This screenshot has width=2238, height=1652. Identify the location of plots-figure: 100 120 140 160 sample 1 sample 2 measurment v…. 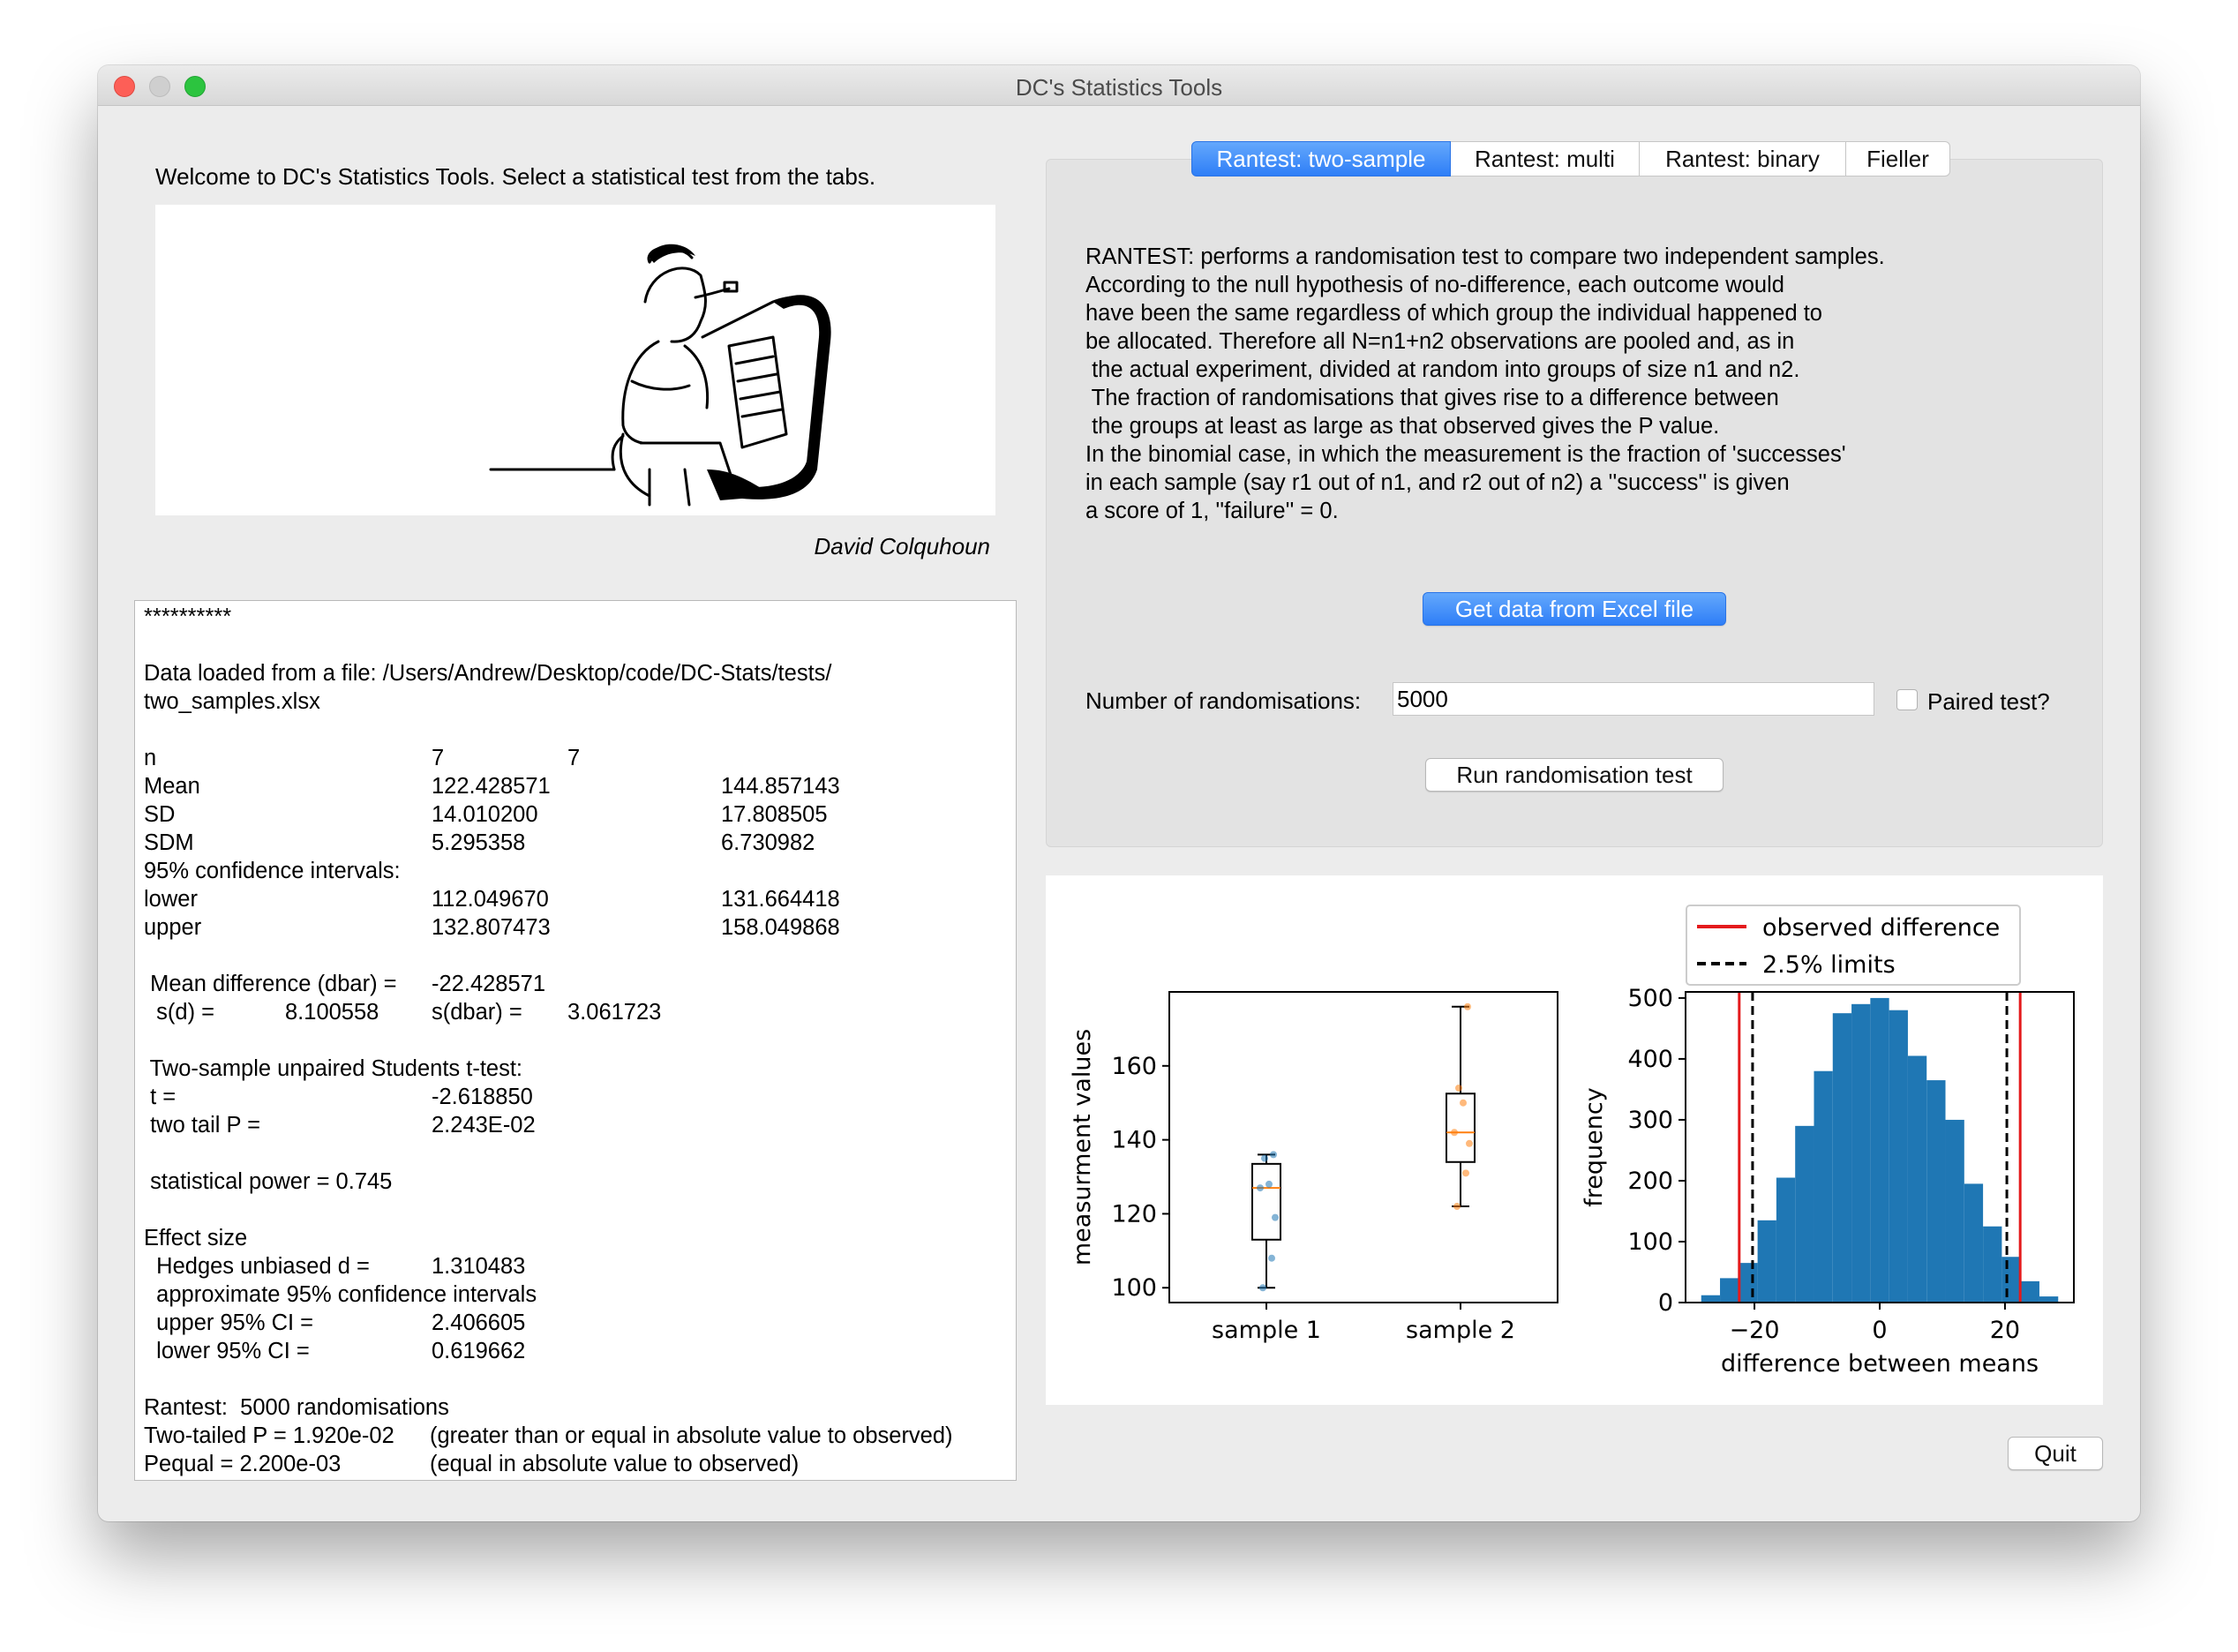
(1572, 1141).